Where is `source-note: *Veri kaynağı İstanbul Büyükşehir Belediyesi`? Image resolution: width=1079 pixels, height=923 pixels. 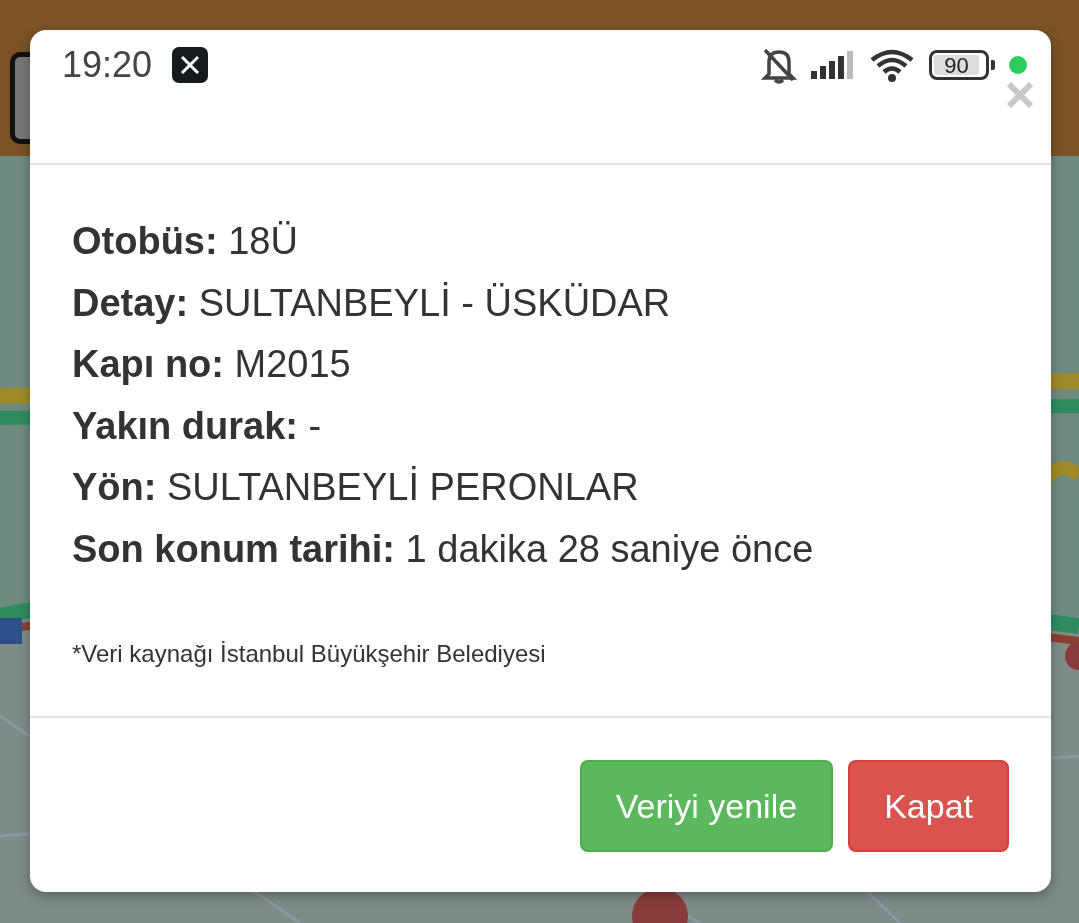
source-note: *Veri kaynağı İstanbul Büyükşehir Belediyesi is located at coordinates (309, 654).